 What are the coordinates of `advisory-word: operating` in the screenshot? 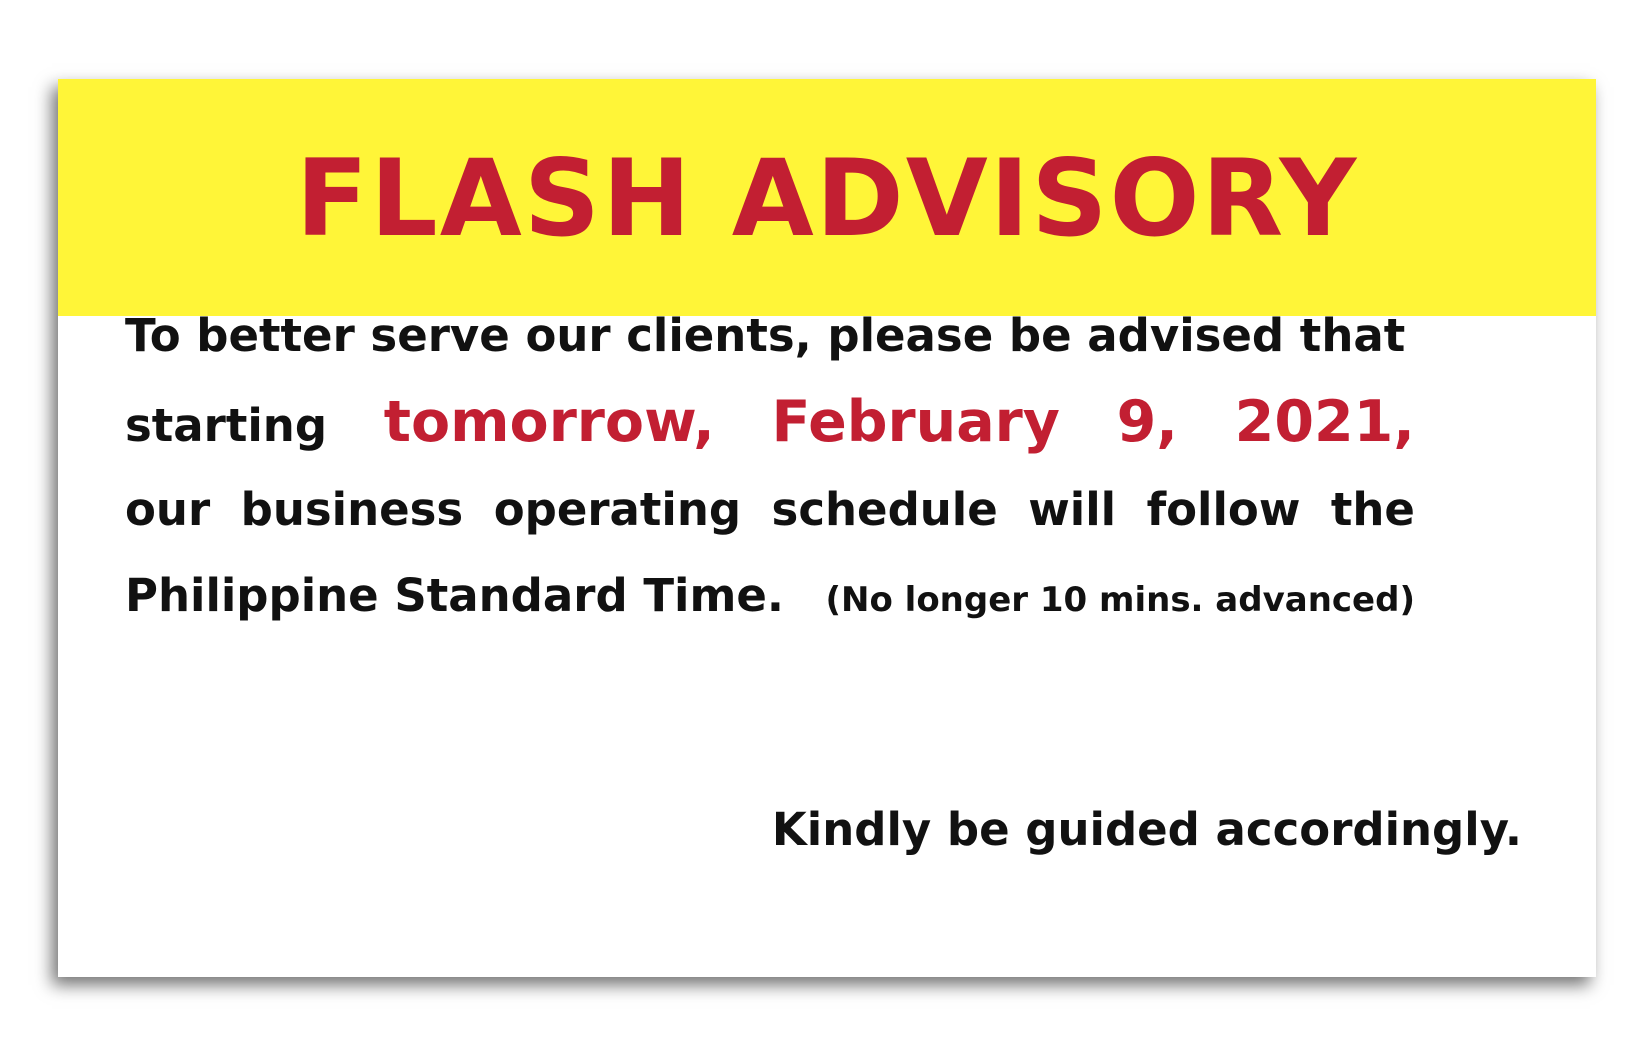 It's located at (617, 509).